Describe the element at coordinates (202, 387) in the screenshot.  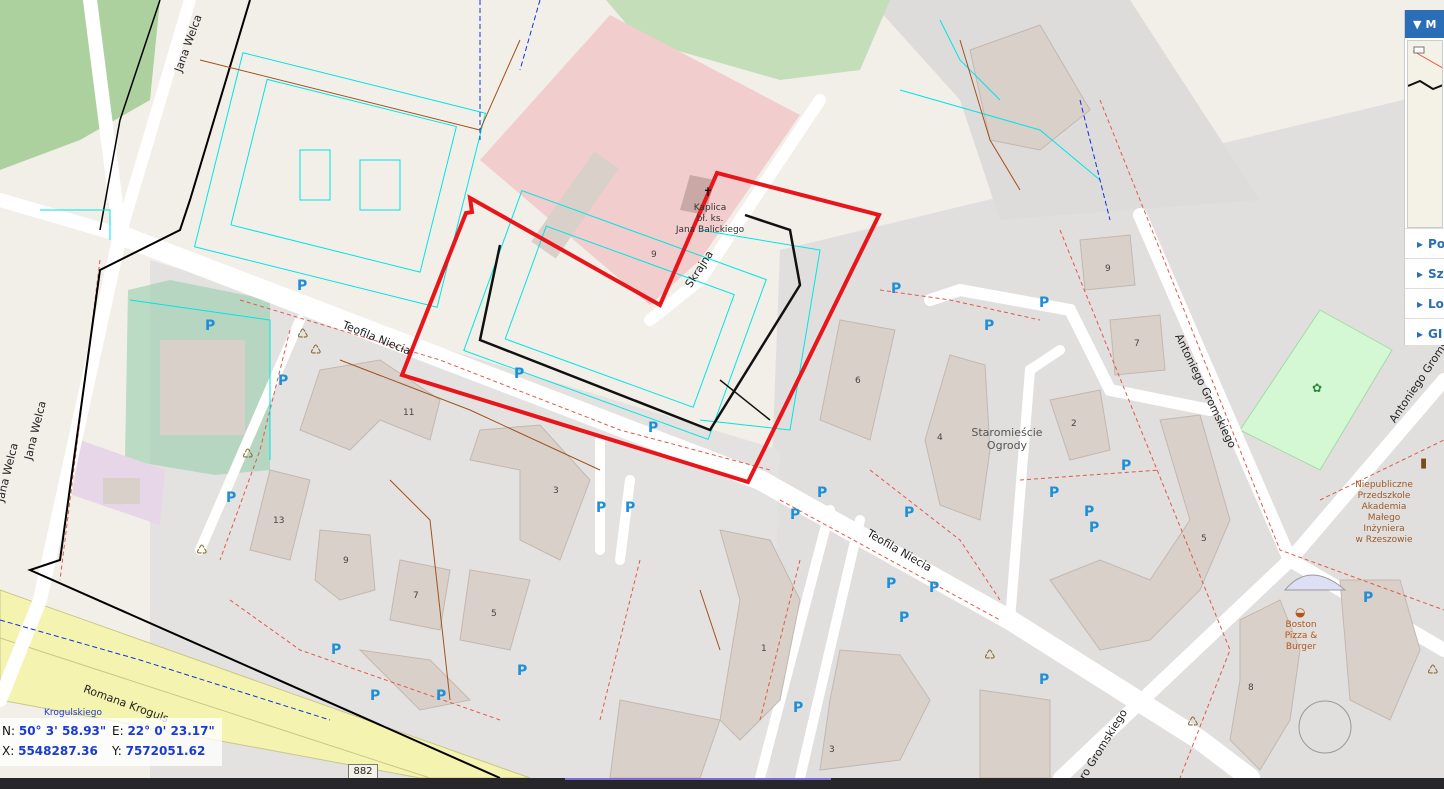
I see `pitch-building` at that location.